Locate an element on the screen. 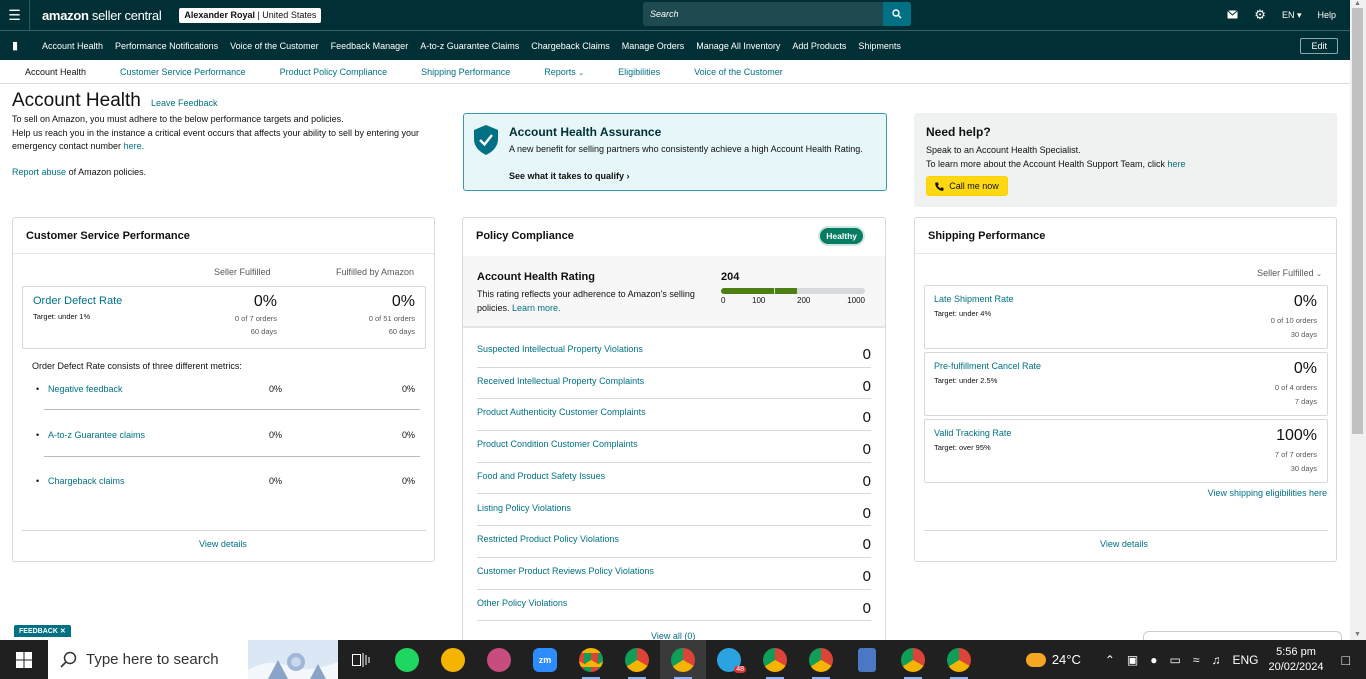 This screenshot has height=679, width=1366. nav-item-shipments: Shipments is located at coordinates (879, 46).